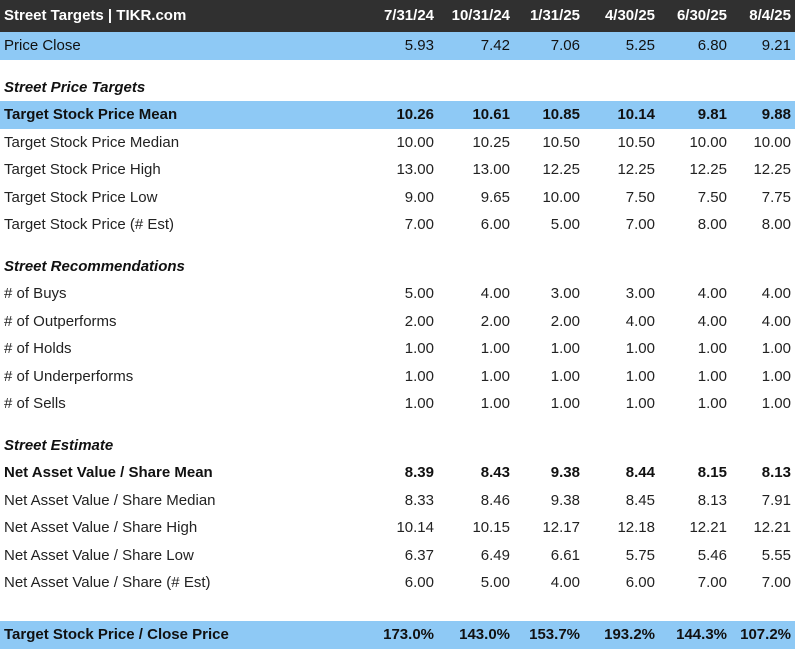 This screenshot has height=649, width=795. Describe the element at coordinates (408, 15) in the screenshot. I see `date-header: 7/31/24` at that location.